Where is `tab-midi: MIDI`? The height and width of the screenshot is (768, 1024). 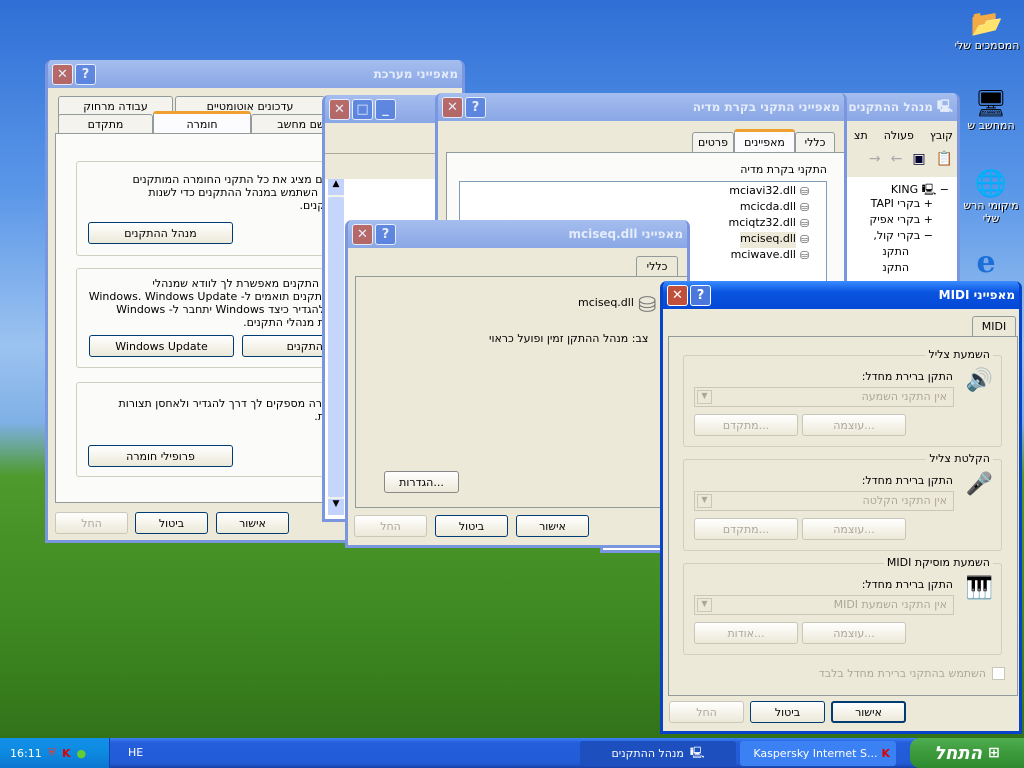 tab-midi: MIDI is located at coordinates (994, 326).